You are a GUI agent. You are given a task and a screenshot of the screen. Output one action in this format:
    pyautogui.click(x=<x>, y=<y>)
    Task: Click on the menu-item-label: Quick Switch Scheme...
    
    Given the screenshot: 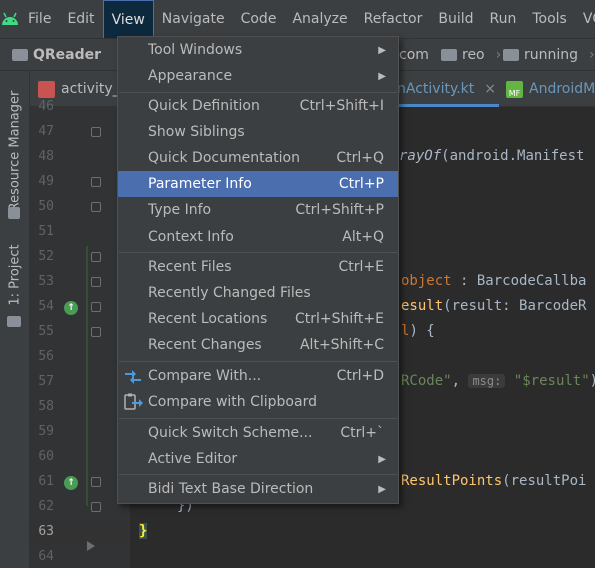 What is the action you would take?
    pyautogui.click(x=230, y=433)
    